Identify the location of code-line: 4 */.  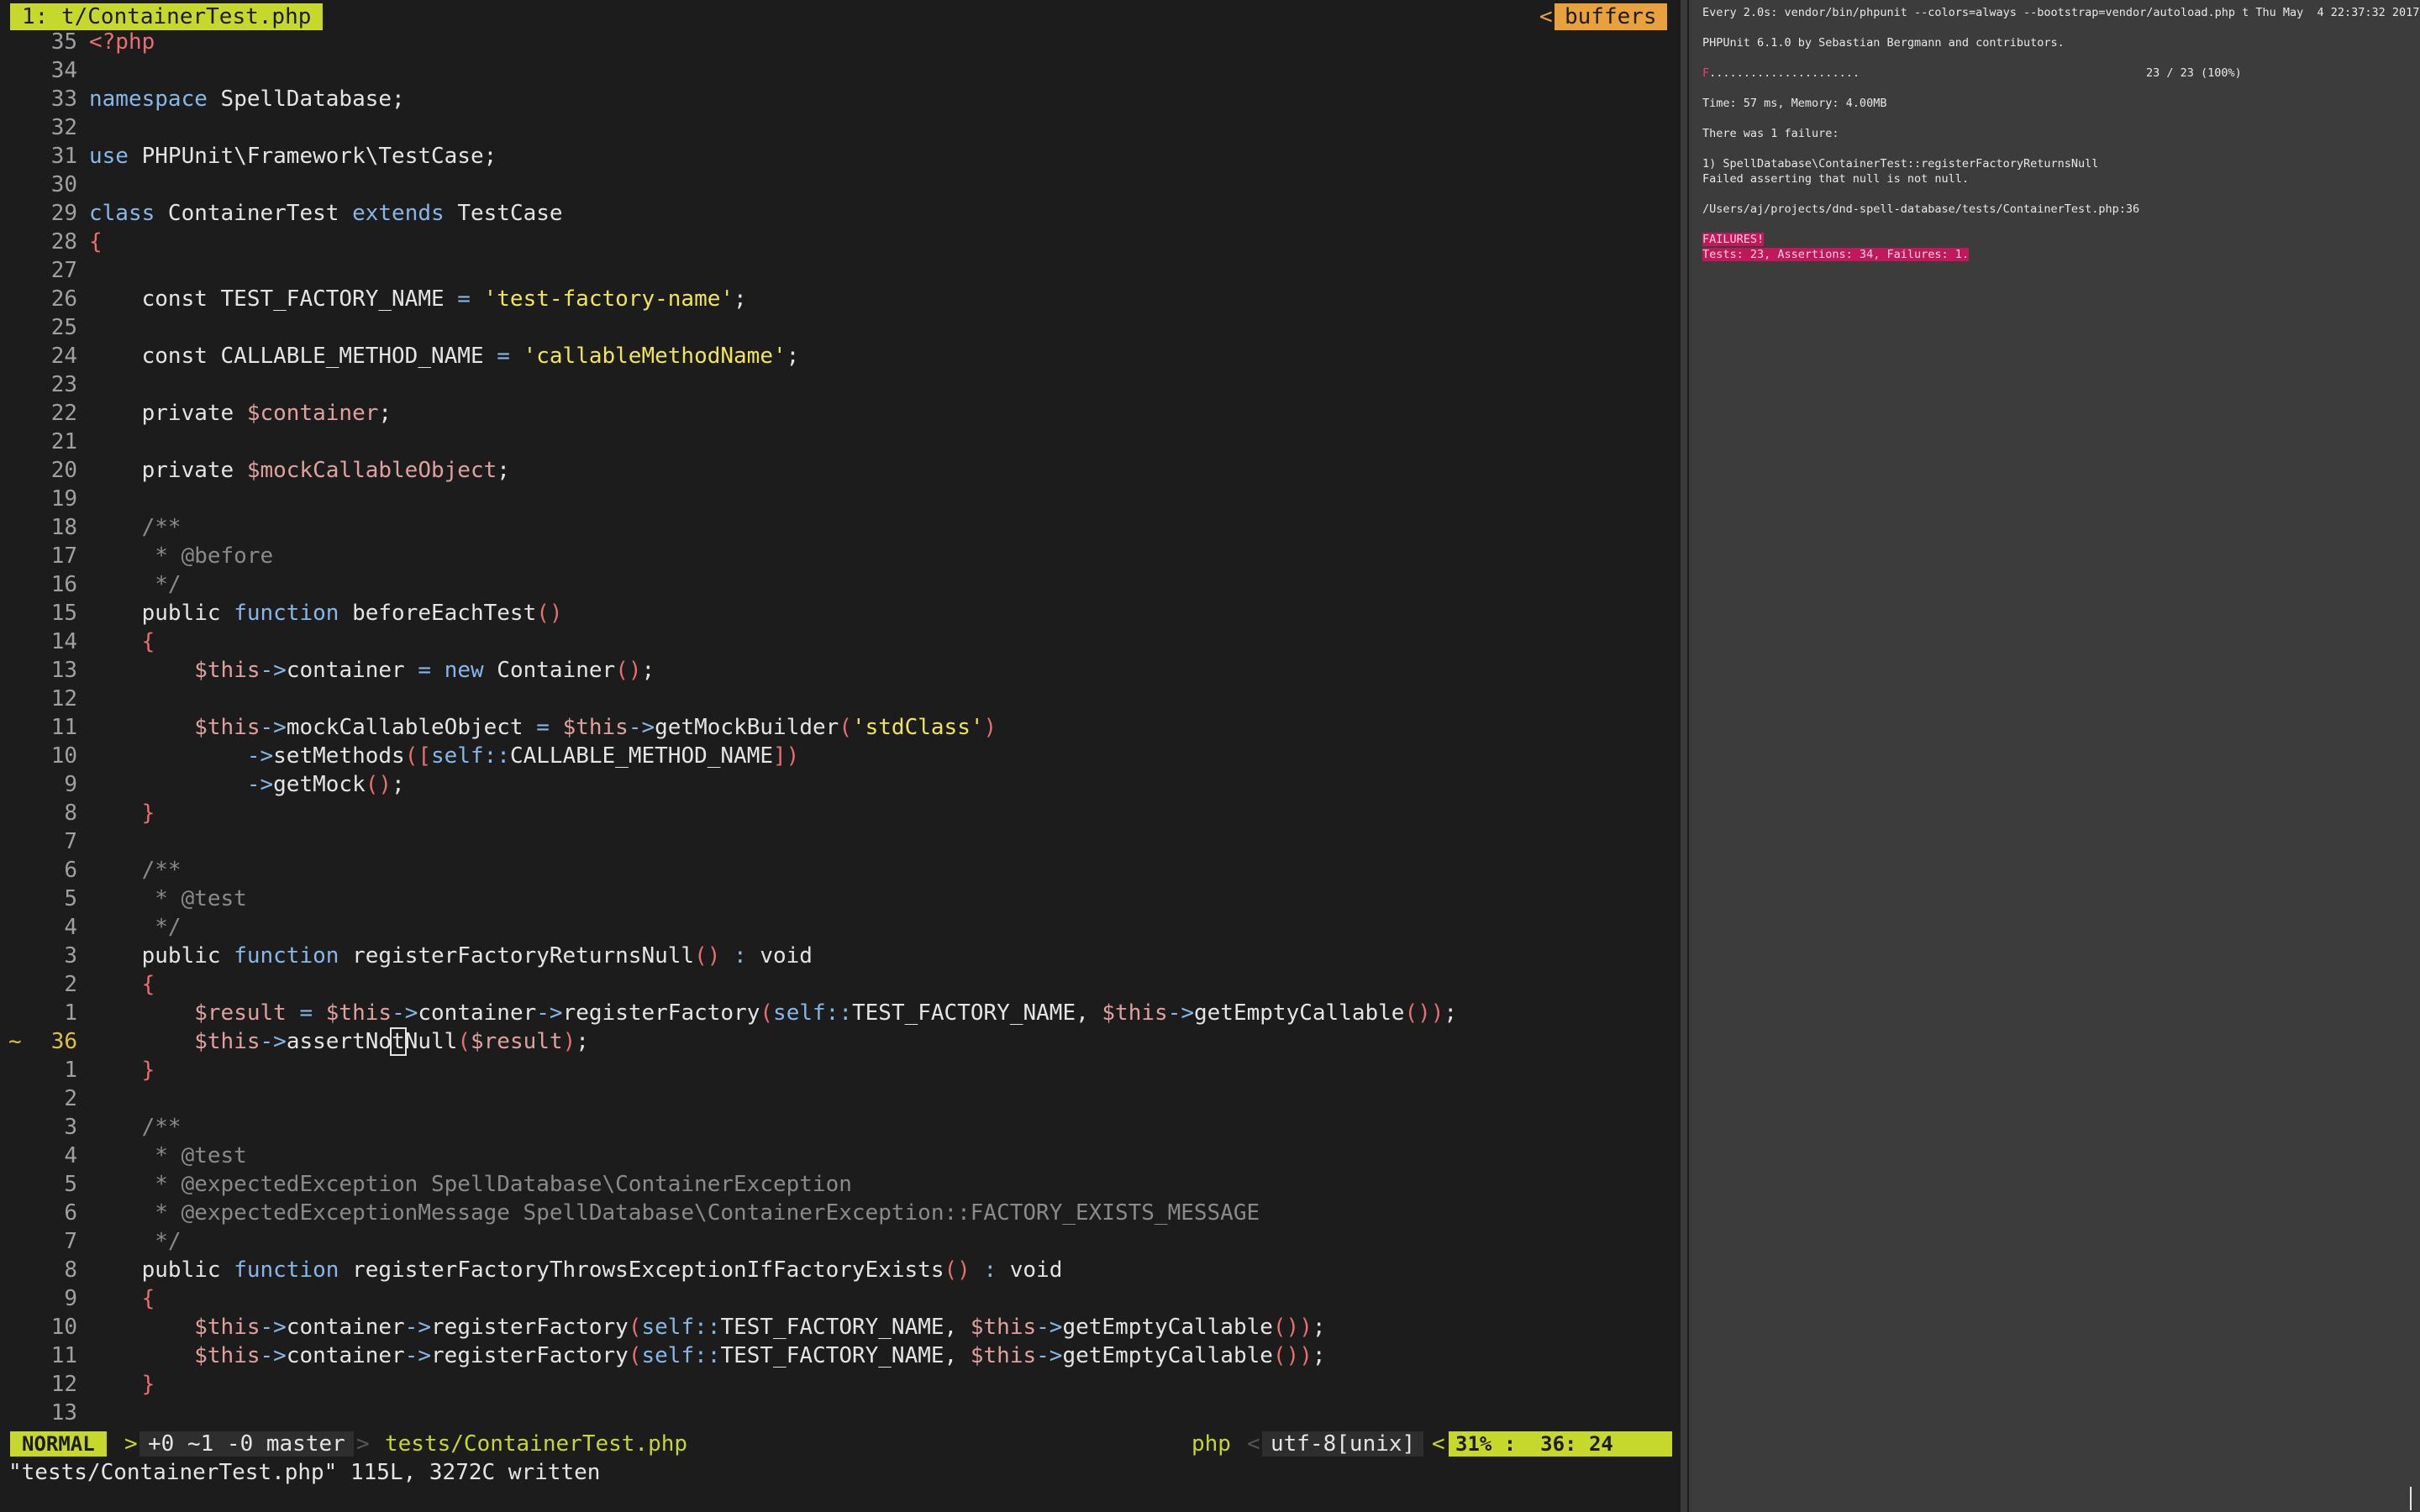
(839, 927).